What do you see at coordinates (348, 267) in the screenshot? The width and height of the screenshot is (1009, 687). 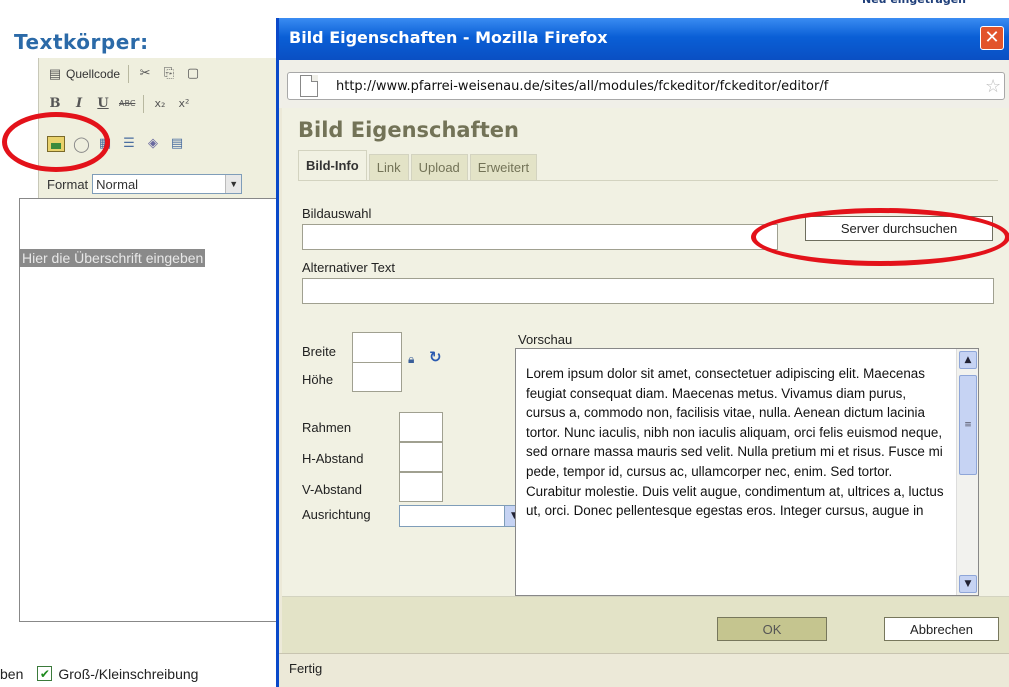 I see `alt-text-label: Alternativer Text` at bounding box center [348, 267].